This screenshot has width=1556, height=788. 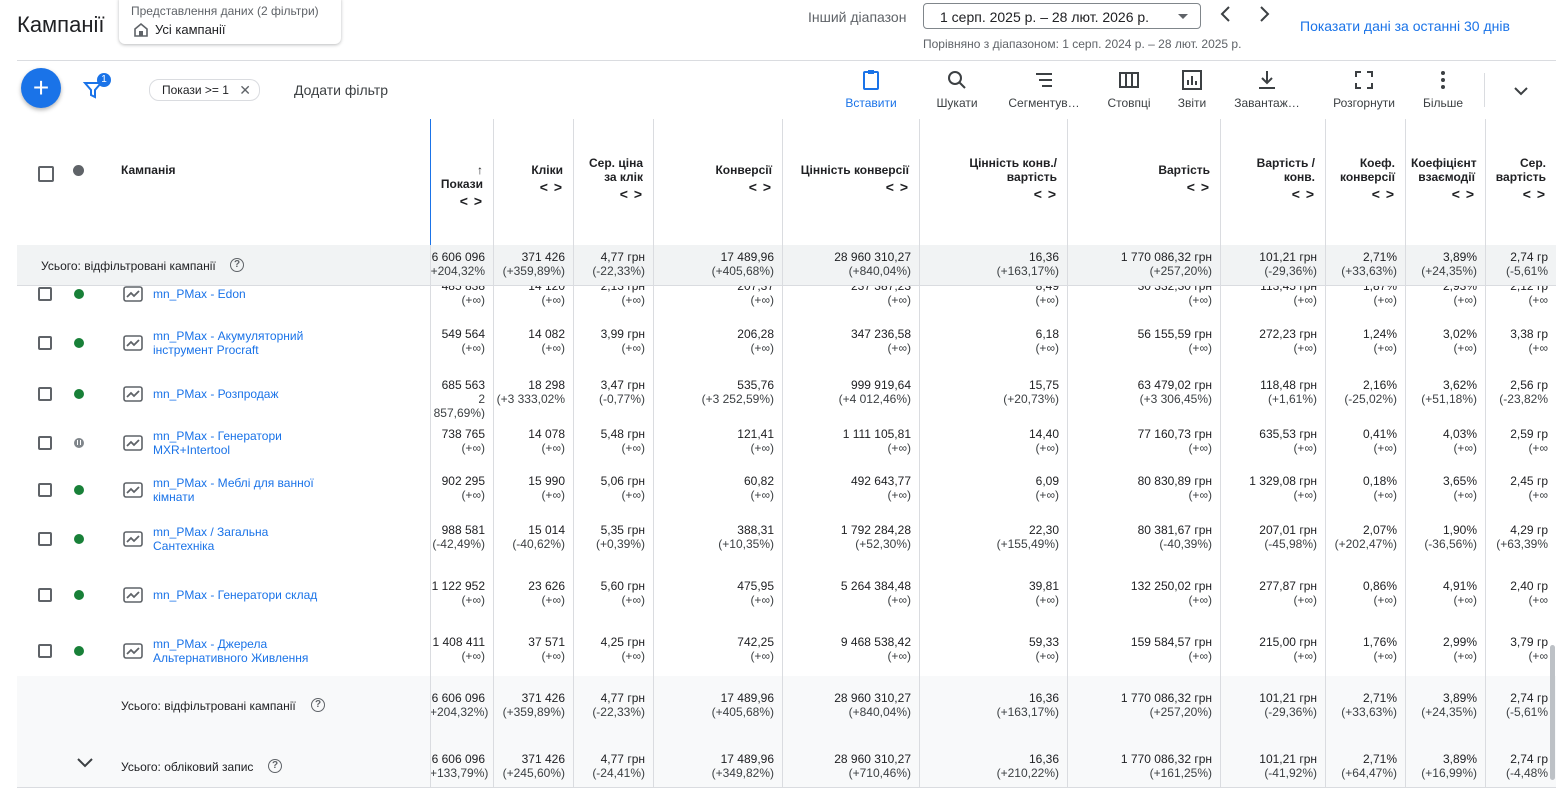 What do you see at coordinates (1379, 642) in the screenshot?
I see `metric-value: 1,76%` at bounding box center [1379, 642].